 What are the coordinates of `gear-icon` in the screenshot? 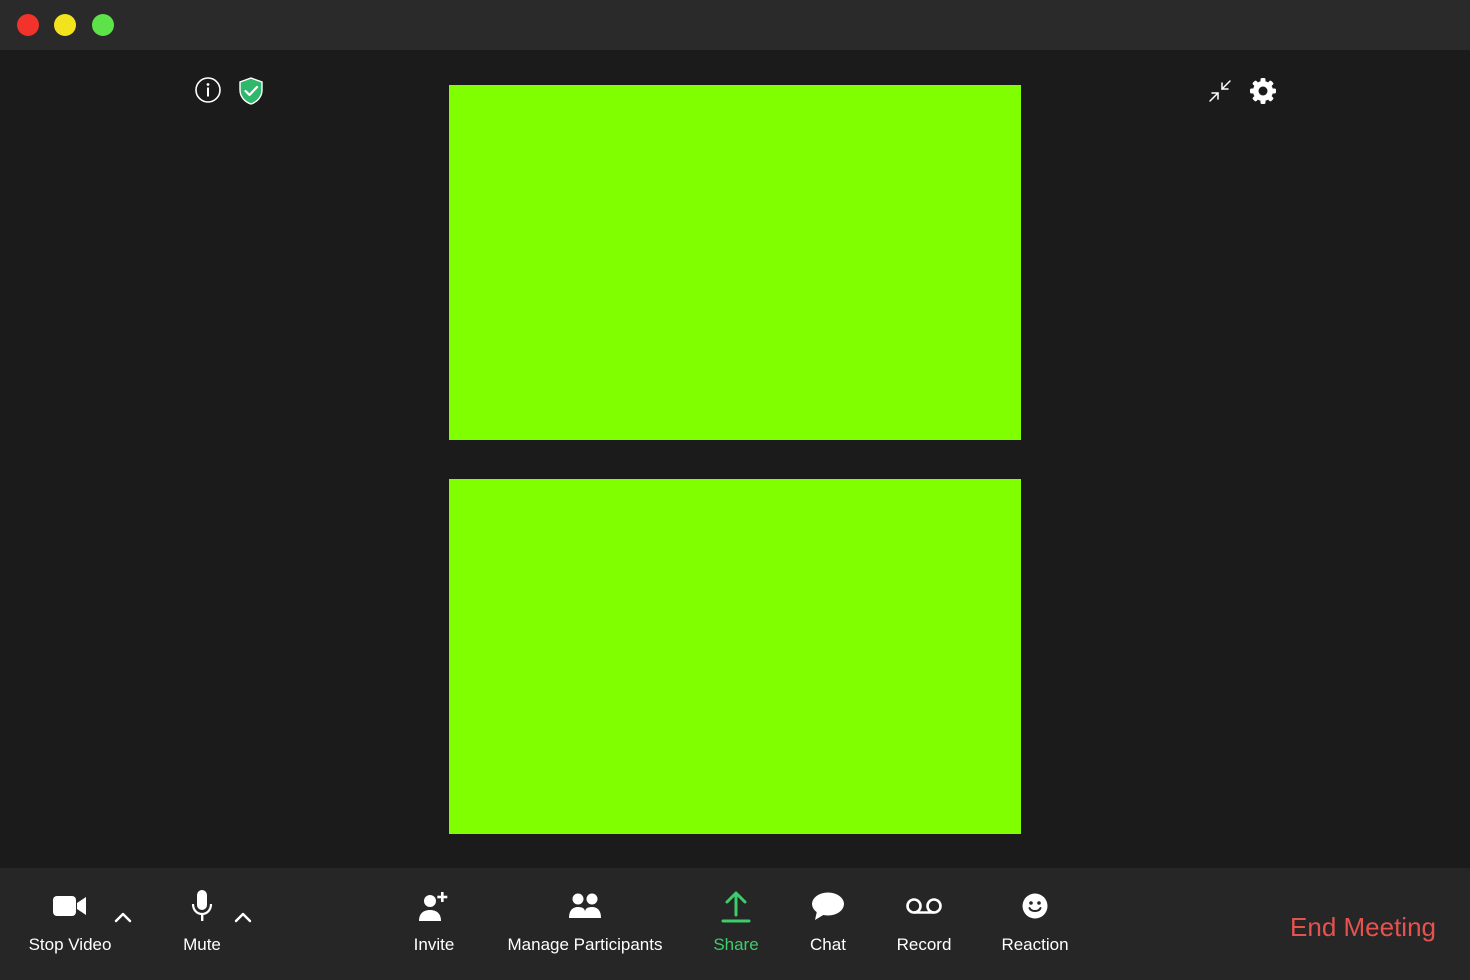 It's located at (1263, 91).